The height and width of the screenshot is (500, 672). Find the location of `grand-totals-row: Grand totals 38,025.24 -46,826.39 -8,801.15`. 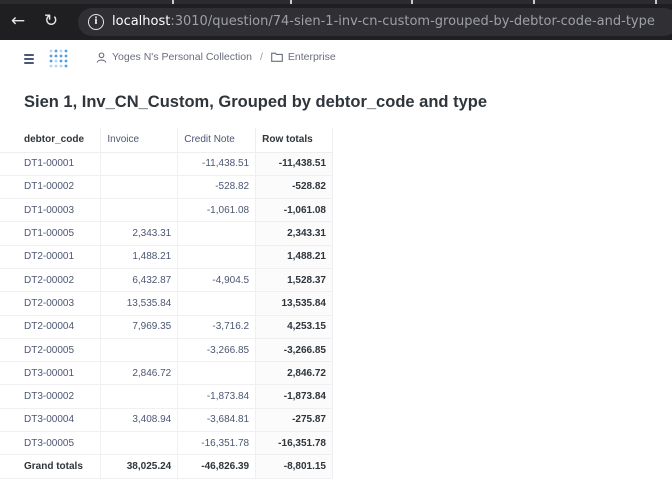

grand-totals-row: Grand totals 38,025.24 -46,826.39 -8,801.15 is located at coordinates (166, 466).